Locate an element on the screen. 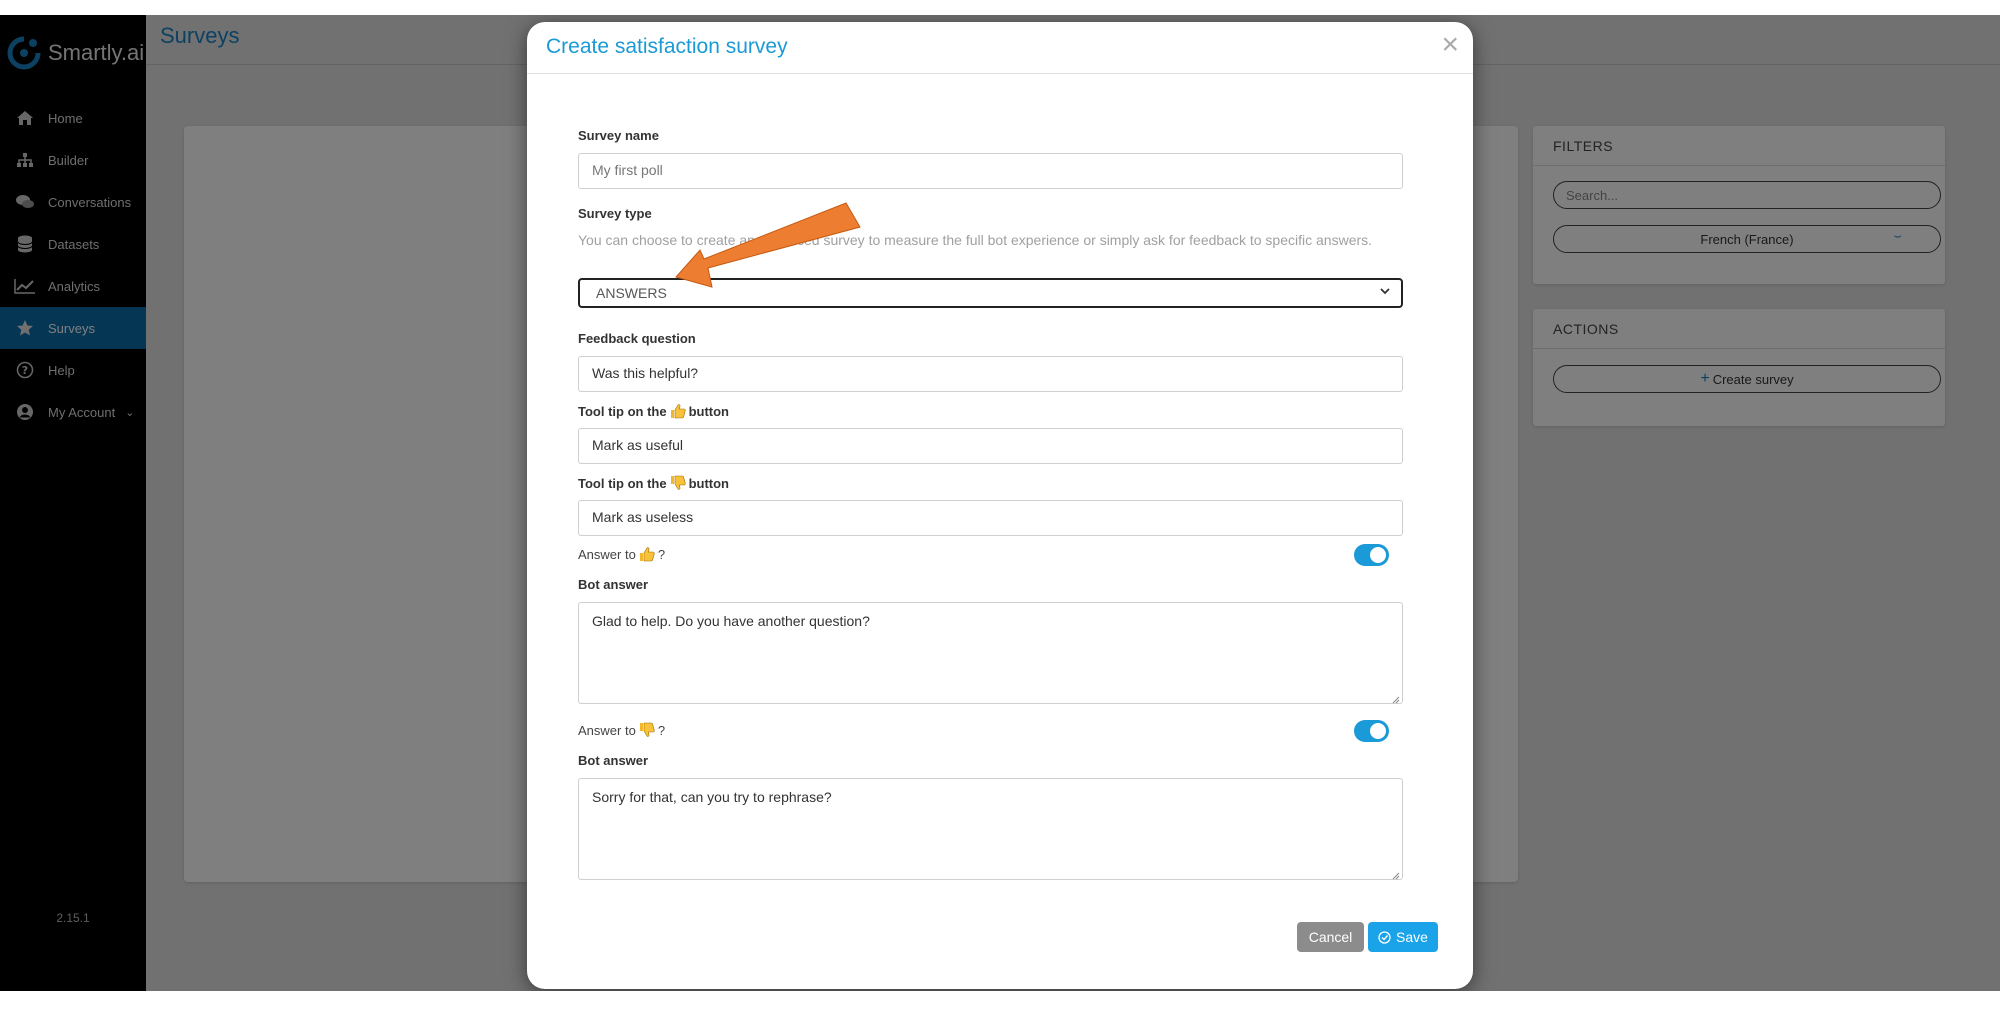 The width and height of the screenshot is (2000, 1011). tooltip-down-suffix: button is located at coordinates (708, 483).